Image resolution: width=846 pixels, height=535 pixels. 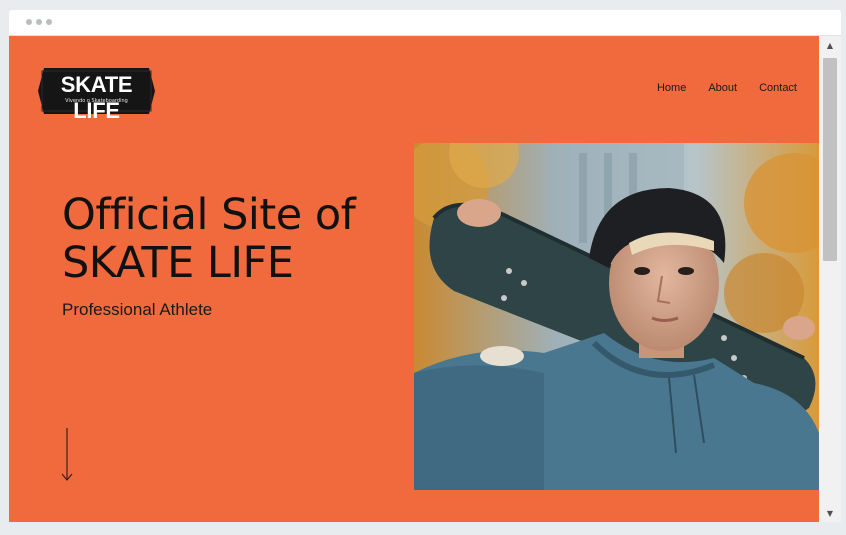 What do you see at coordinates (67, 455) in the screenshot?
I see `arrow-down-icon` at bounding box center [67, 455].